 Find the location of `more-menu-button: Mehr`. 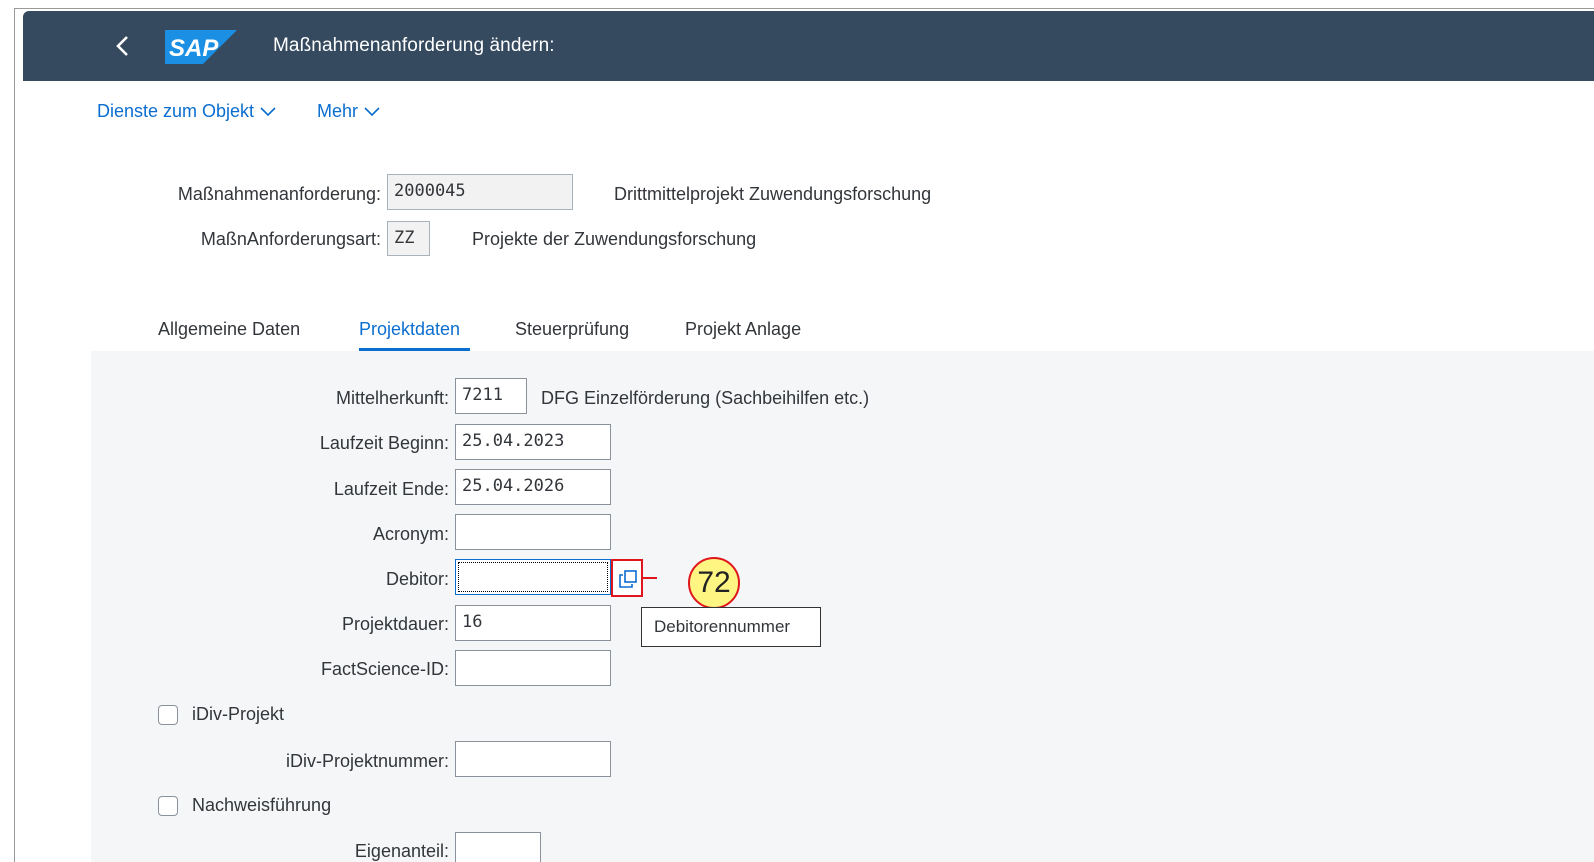

more-menu-button: Mehr is located at coordinates (348, 111).